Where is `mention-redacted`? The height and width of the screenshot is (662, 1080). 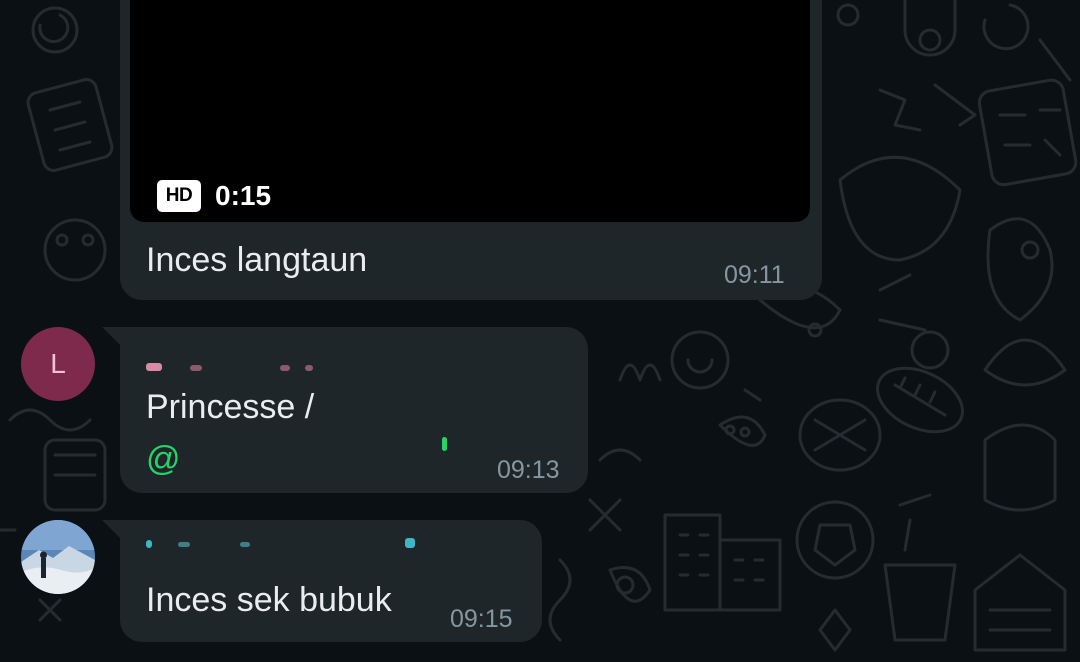 mention-redacted is located at coordinates (444, 444).